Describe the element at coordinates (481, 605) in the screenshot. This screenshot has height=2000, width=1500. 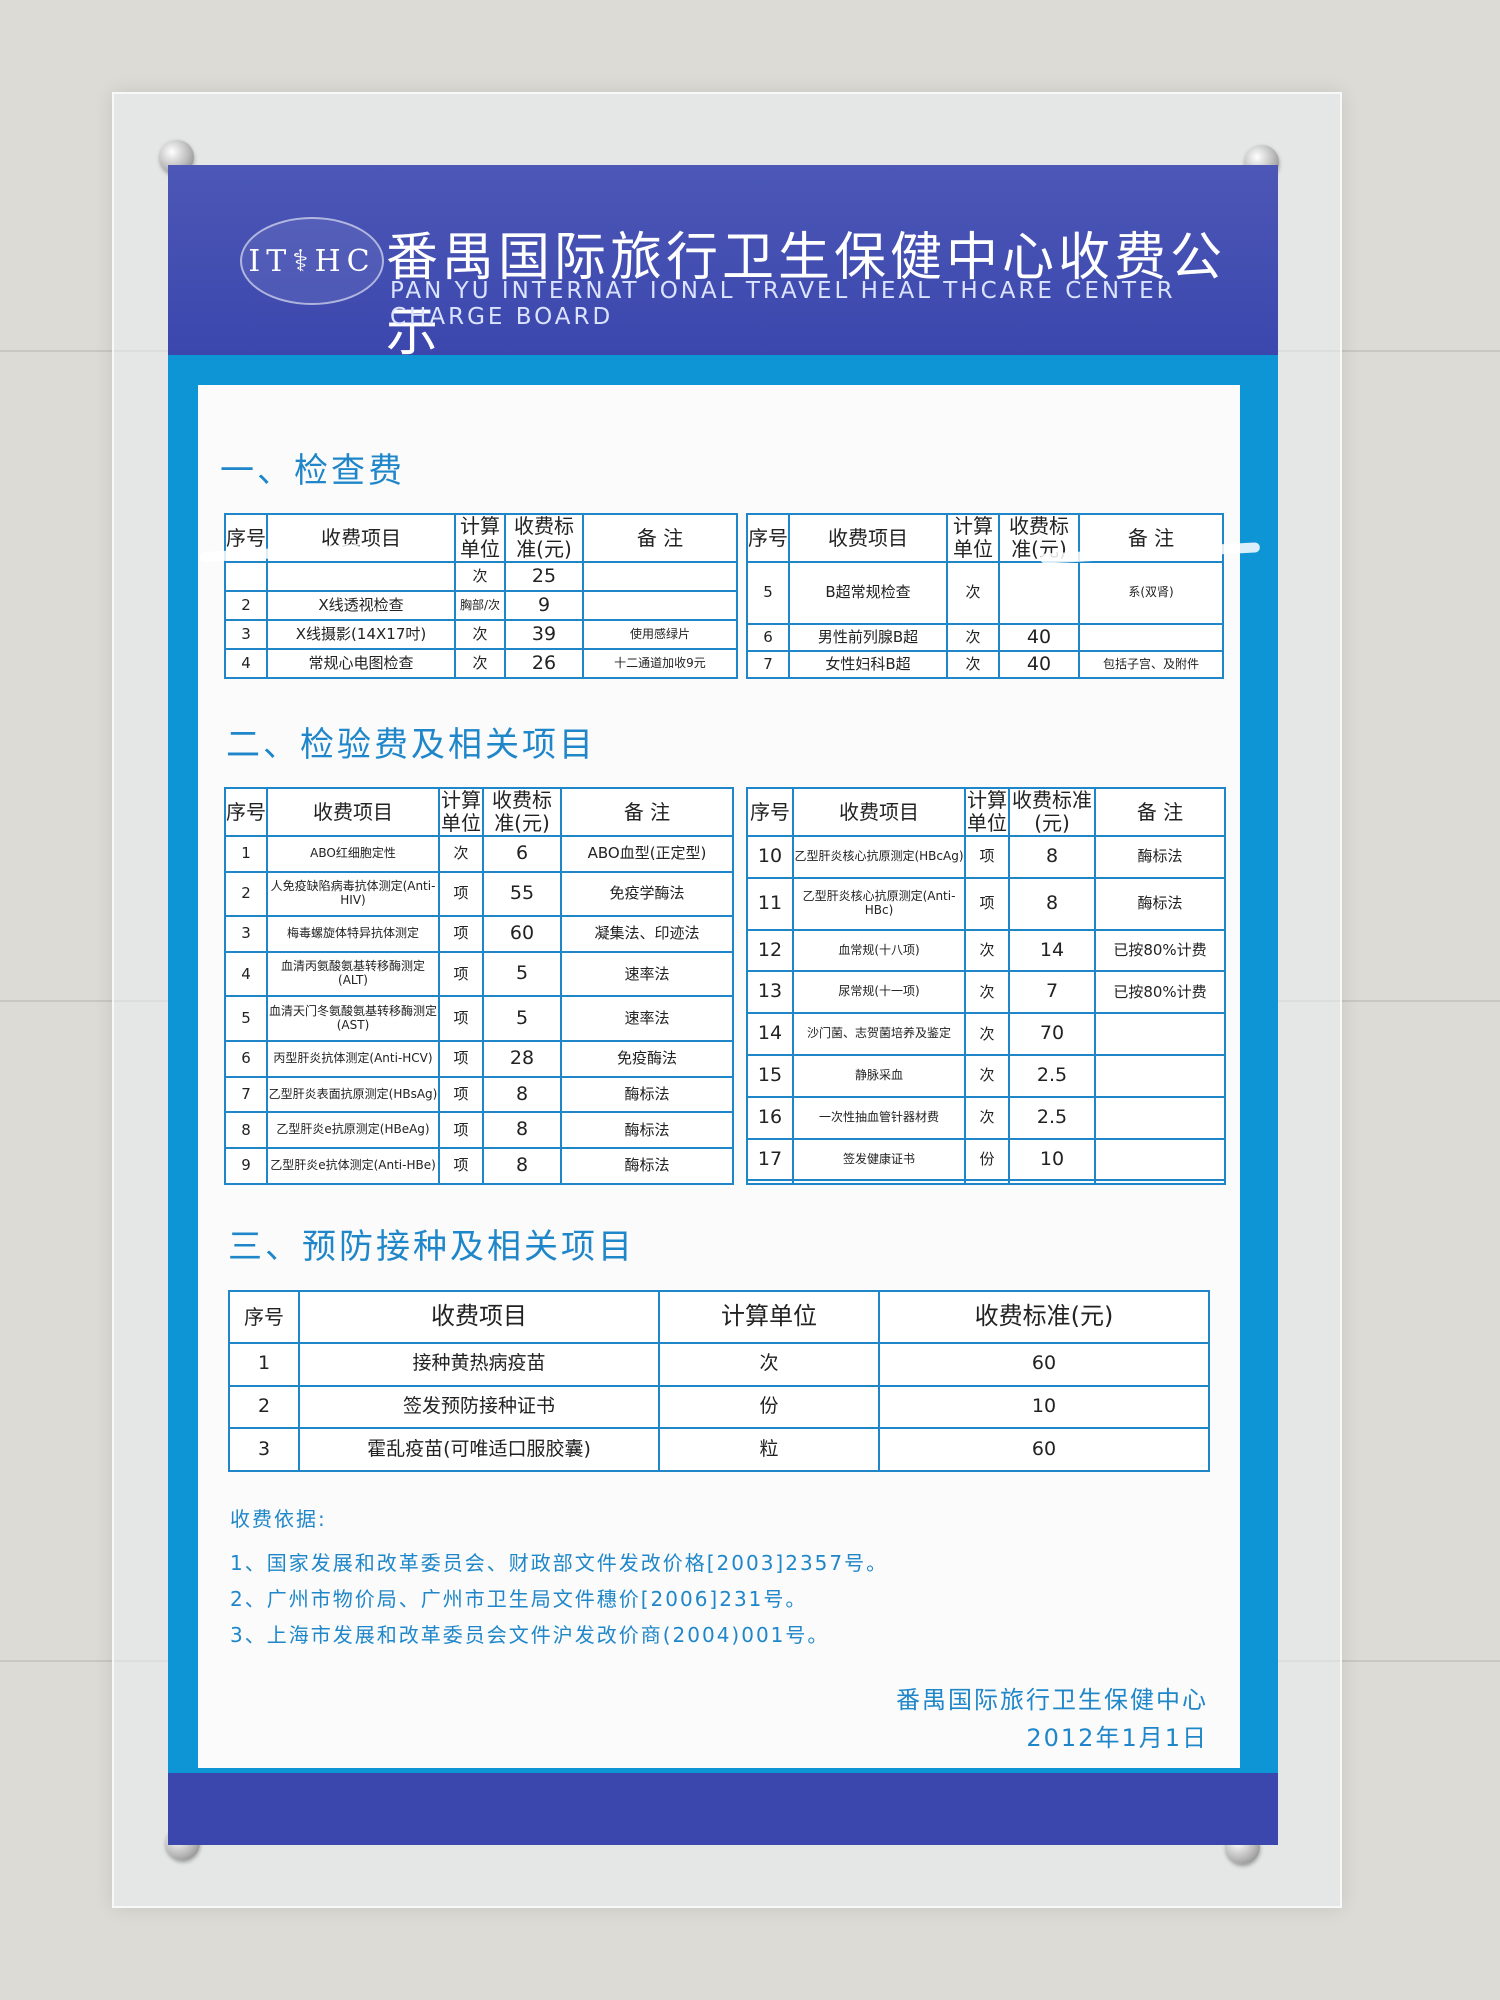
I see `table-row: 2 X线透视检查 胸部/次 9` at that location.